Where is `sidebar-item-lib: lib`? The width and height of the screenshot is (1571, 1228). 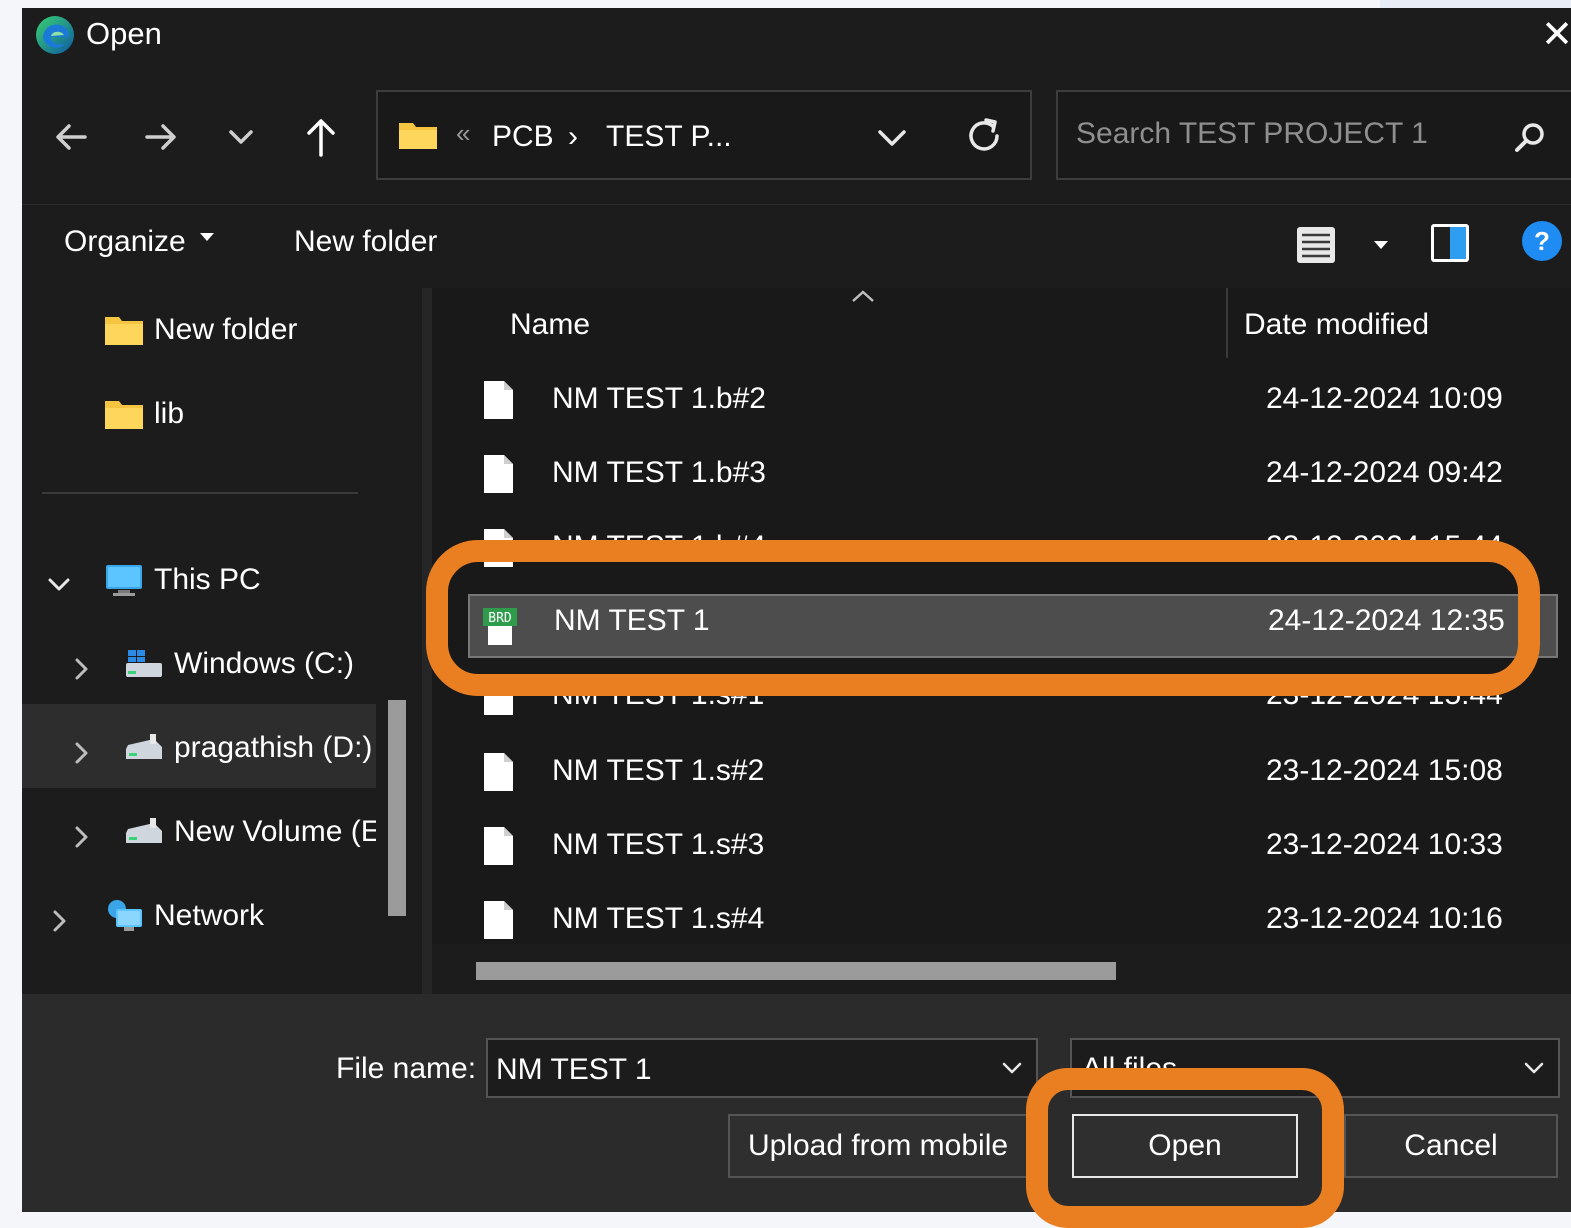 sidebar-item-lib: lib is located at coordinates (144, 414).